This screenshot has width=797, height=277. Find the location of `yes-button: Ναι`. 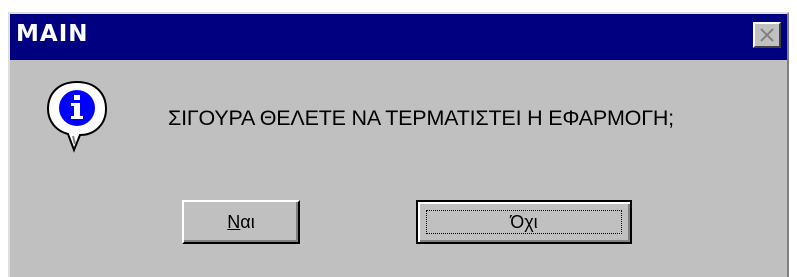

yes-button: Ναι is located at coordinates (241, 222).